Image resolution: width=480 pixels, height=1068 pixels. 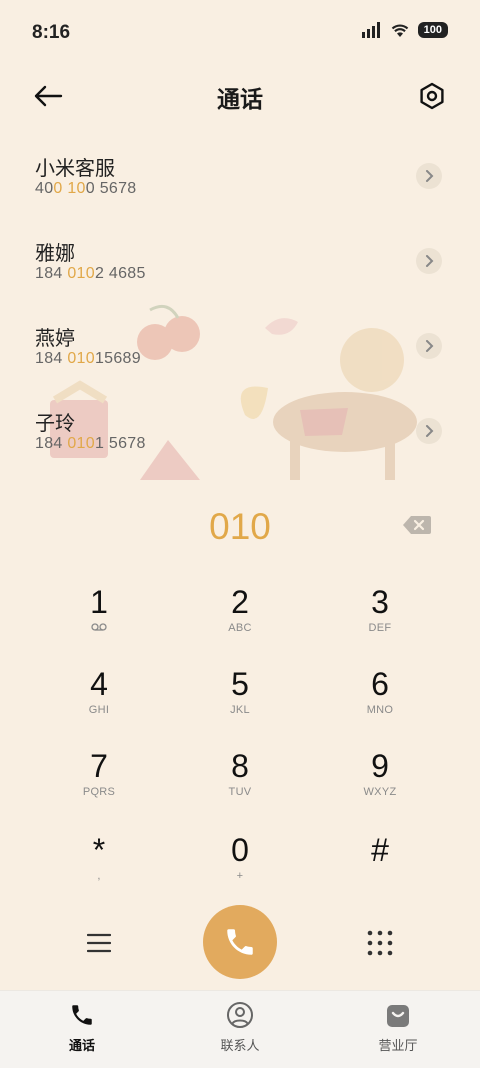 I want to click on tab-contacts: 联系人, so click(x=240, y=1027).